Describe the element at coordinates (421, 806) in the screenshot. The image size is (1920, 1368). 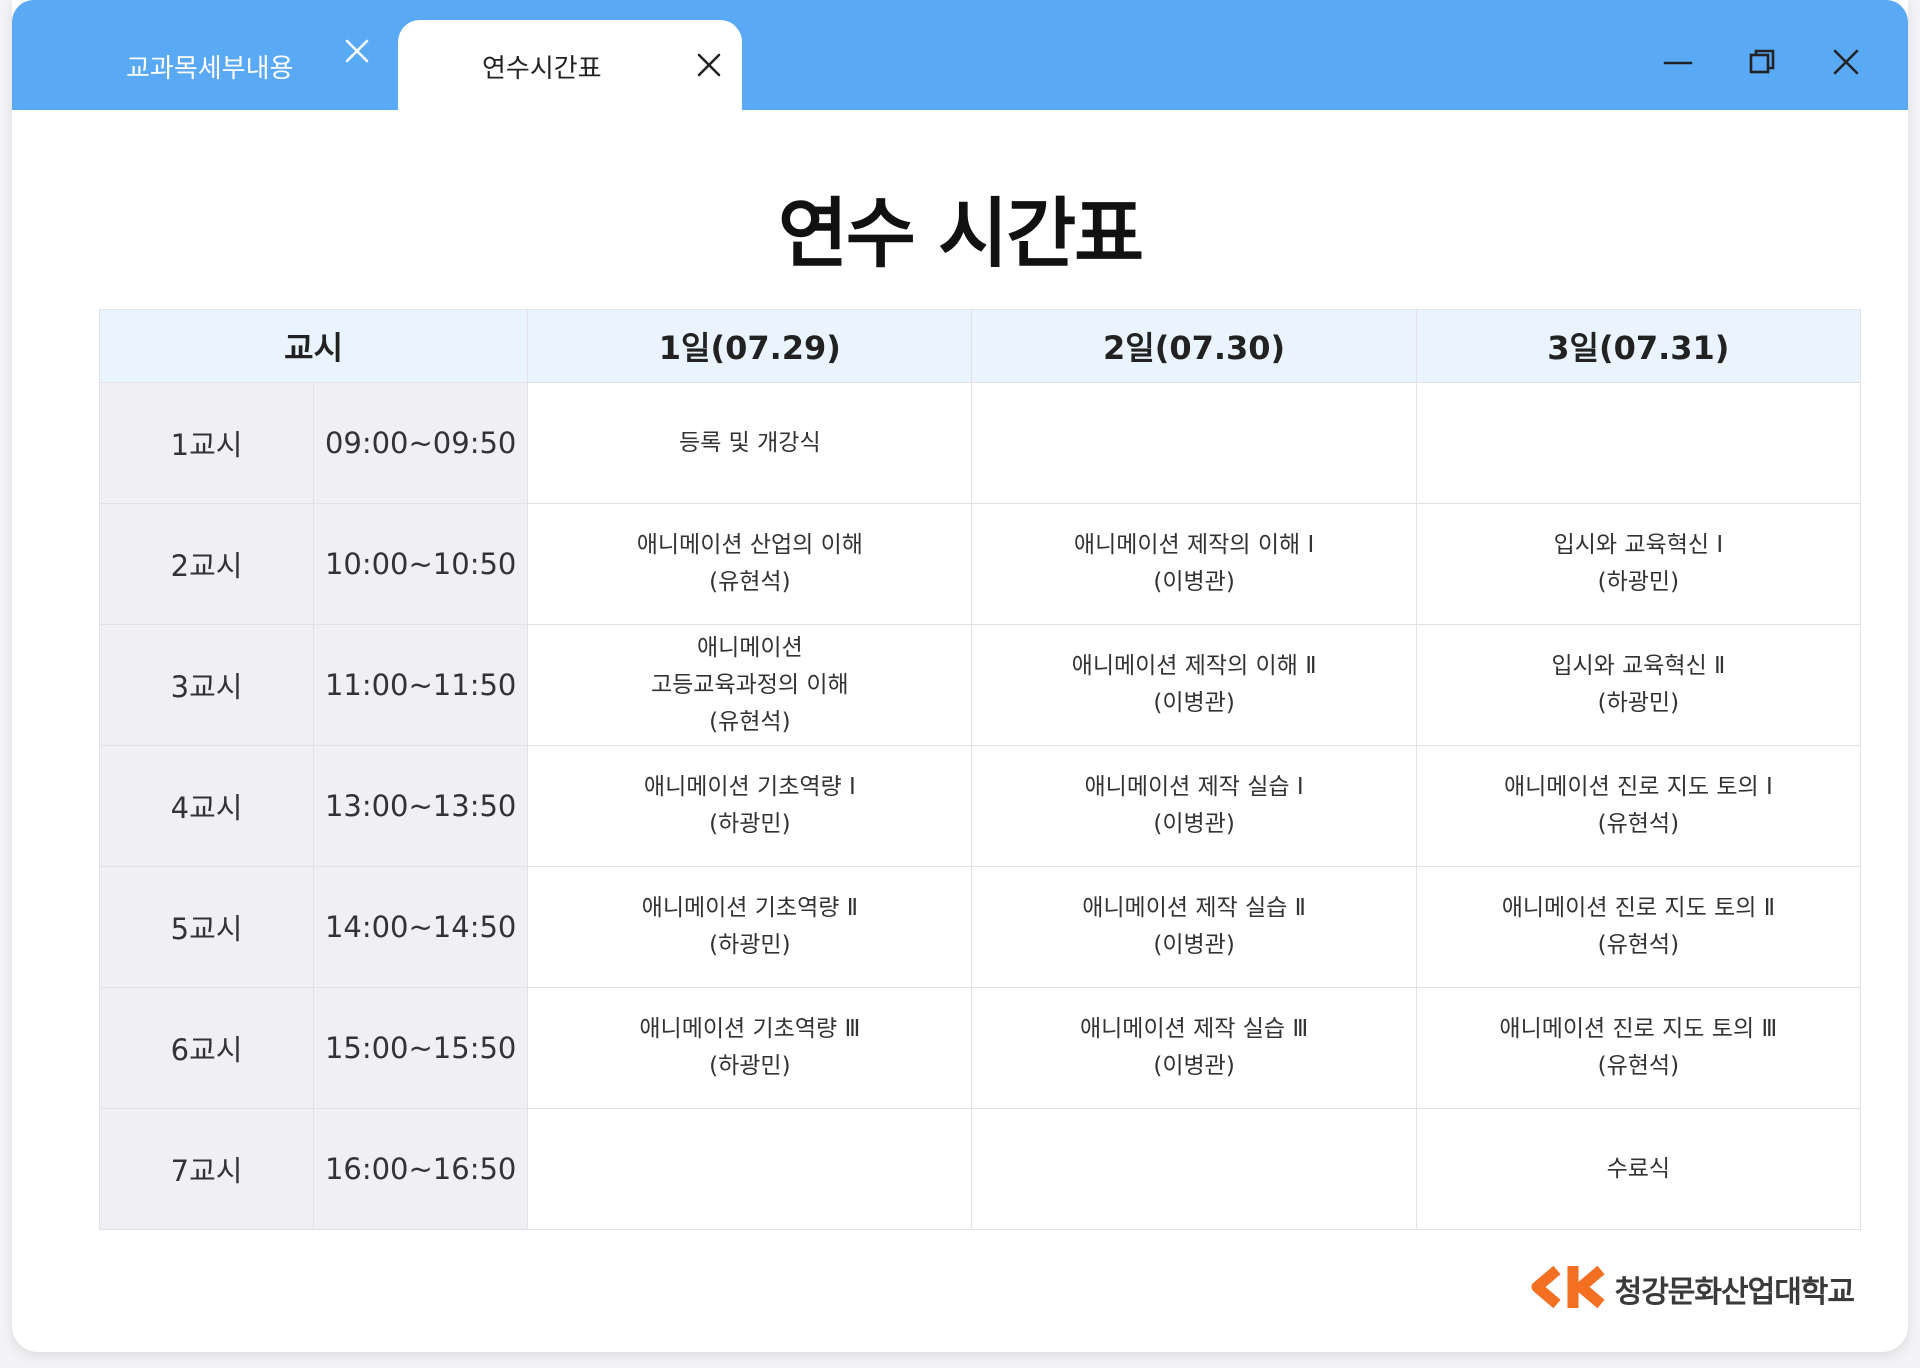
I see `time-cell: 13:00~13:50` at that location.